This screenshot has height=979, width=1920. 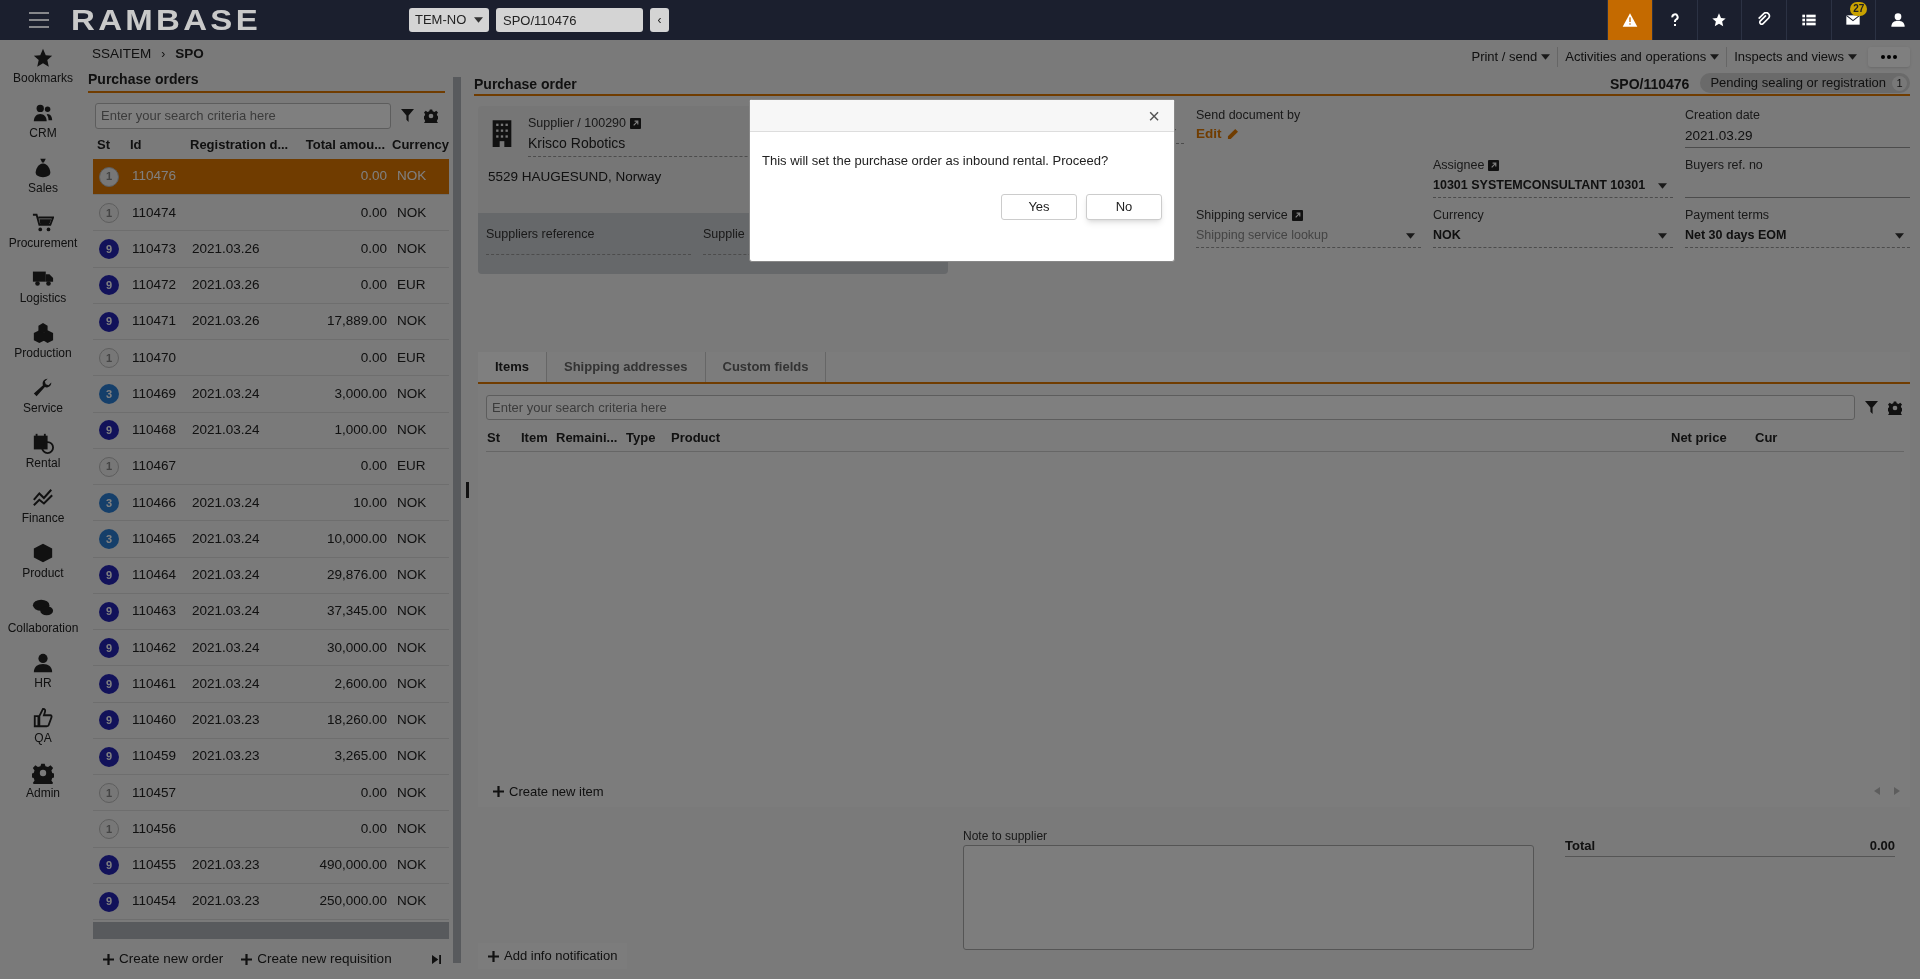 I want to click on create-button: Create new order, so click(x=163, y=959).